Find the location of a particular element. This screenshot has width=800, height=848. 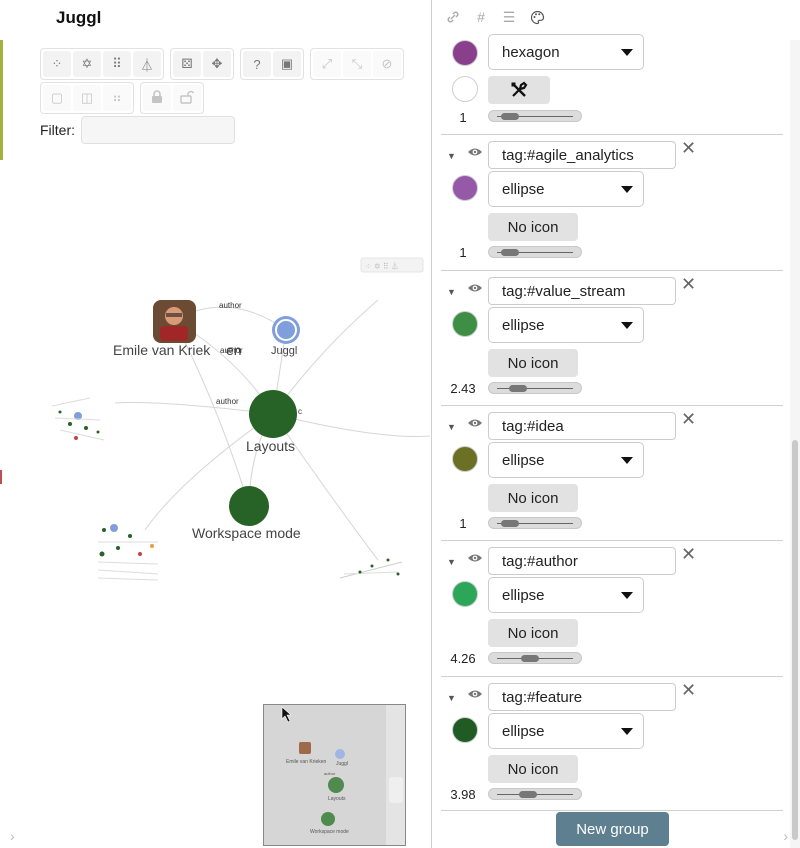

tab-list: ☰ is located at coordinates (509, 17).